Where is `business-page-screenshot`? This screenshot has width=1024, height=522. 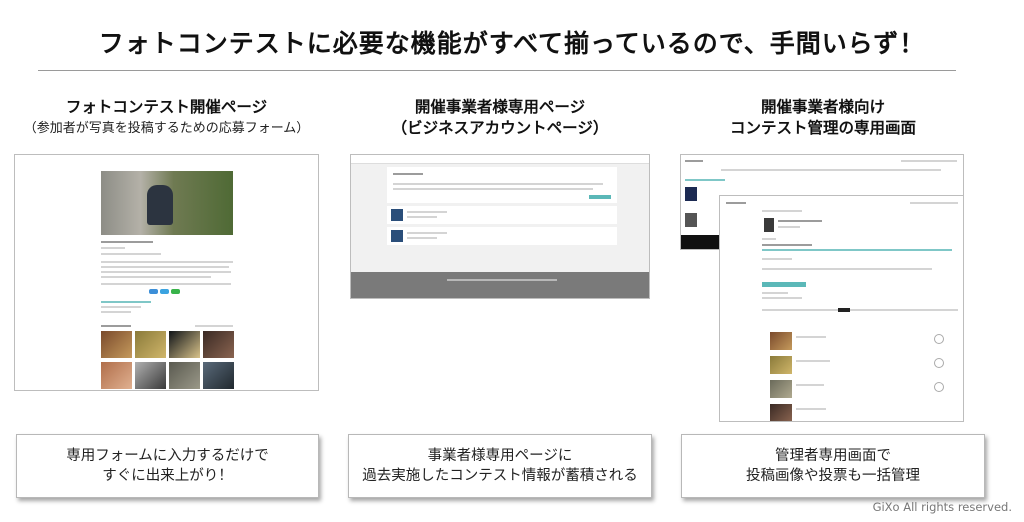
business-page-screenshot is located at coordinates (500, 226).